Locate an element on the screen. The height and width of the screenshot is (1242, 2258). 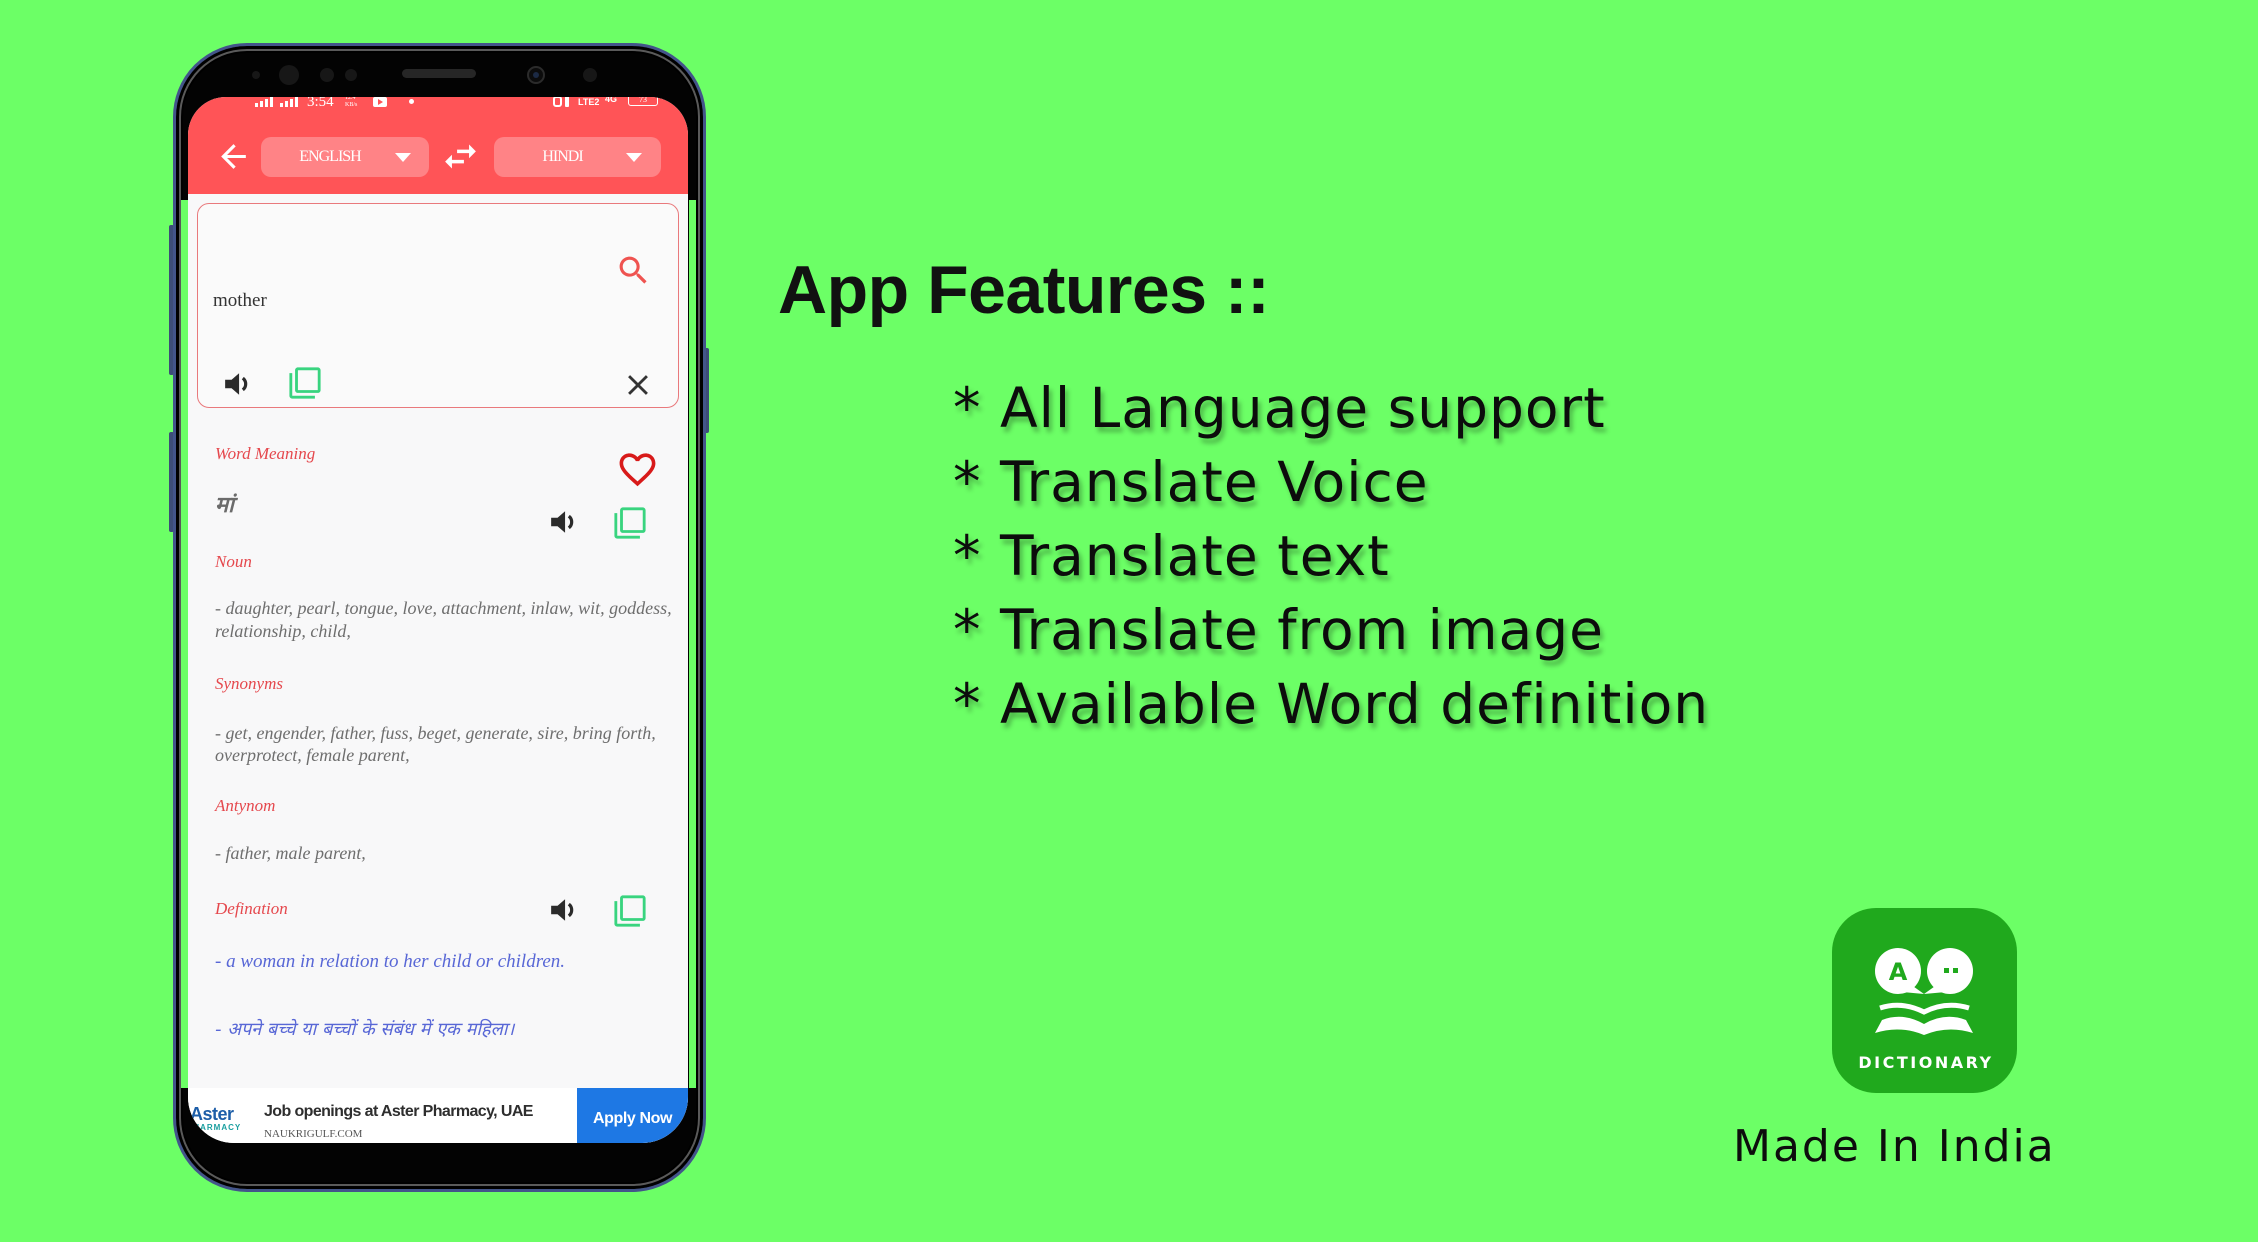
input-speak-button is located at coordinates (238, 384).